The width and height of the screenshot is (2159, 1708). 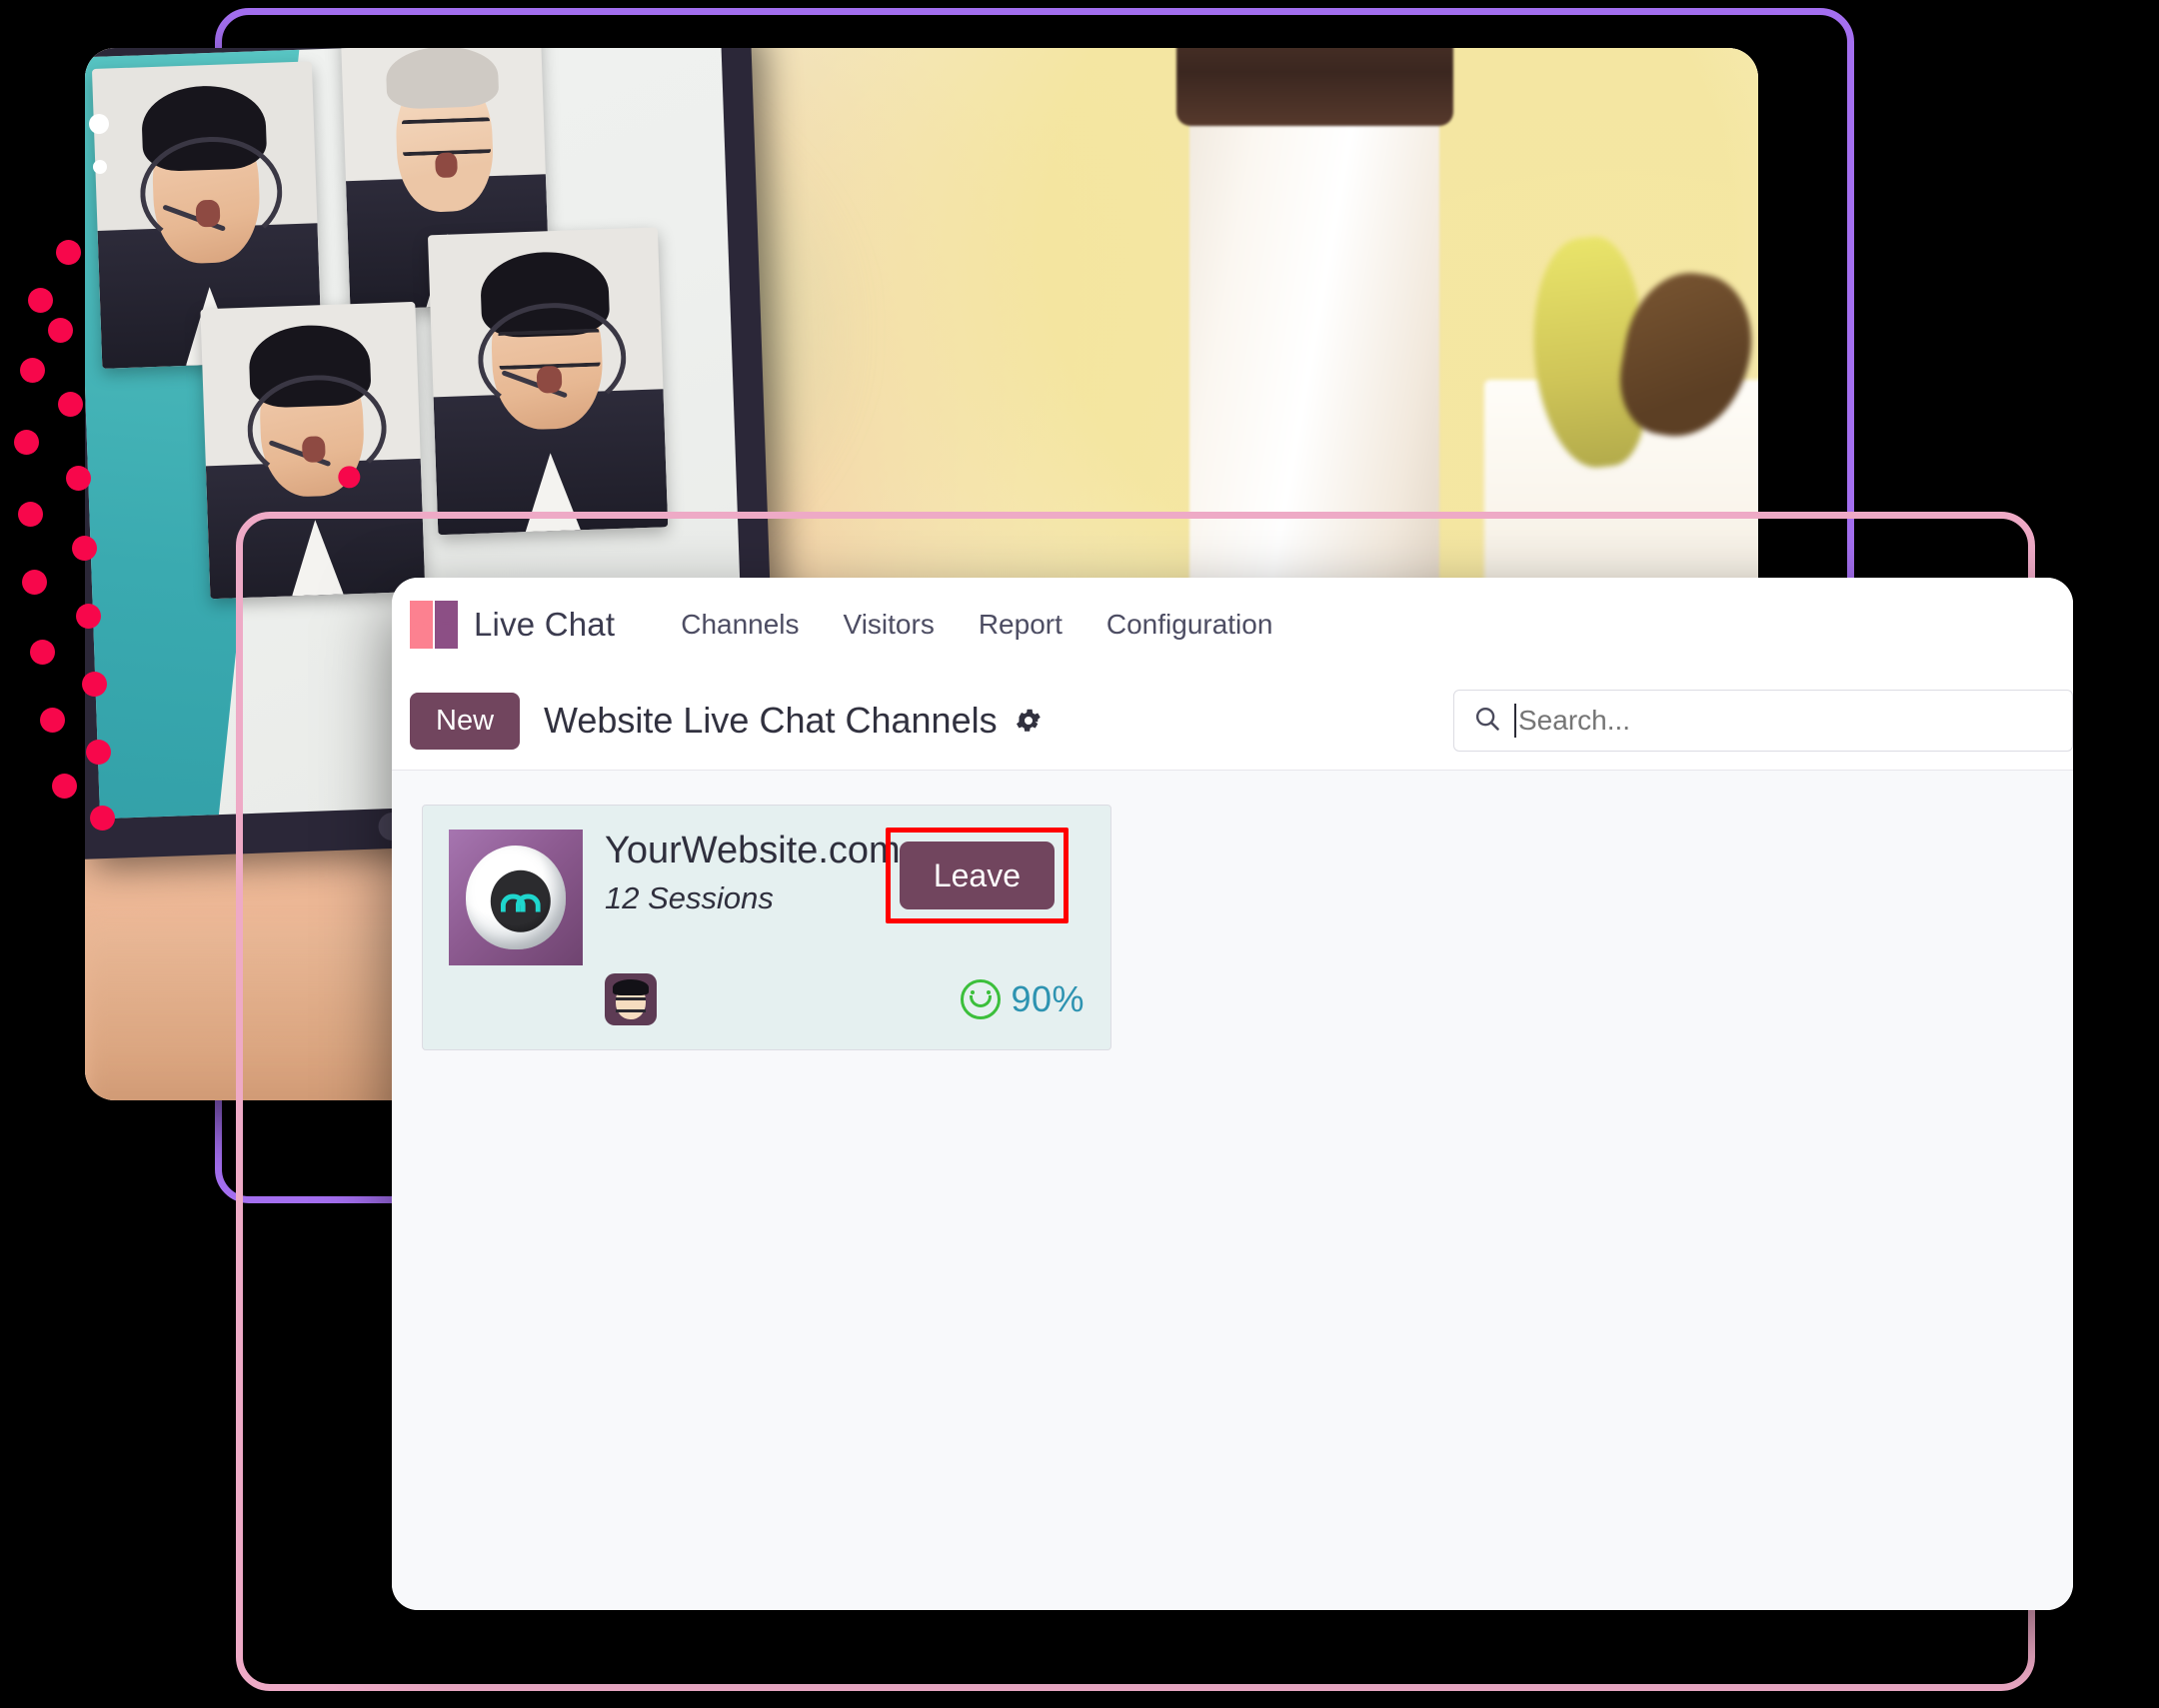 I want to click on channel-card-bottom: 90%, so click(x=766, y=999).